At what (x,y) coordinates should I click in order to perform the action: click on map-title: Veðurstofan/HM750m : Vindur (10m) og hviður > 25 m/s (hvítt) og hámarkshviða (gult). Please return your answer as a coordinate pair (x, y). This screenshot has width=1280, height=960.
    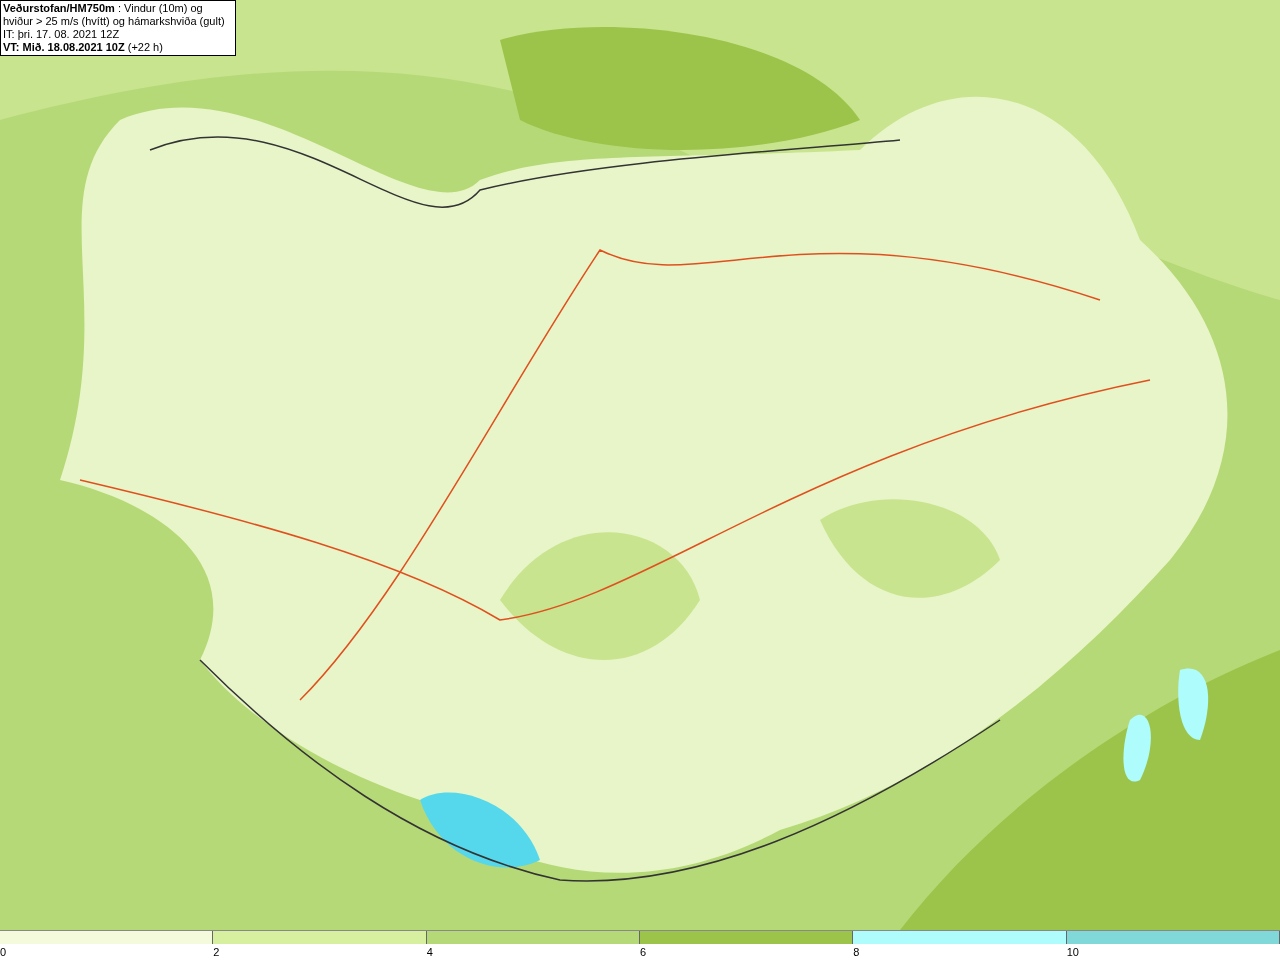
    Looking at the image, I should click on (114, 15).